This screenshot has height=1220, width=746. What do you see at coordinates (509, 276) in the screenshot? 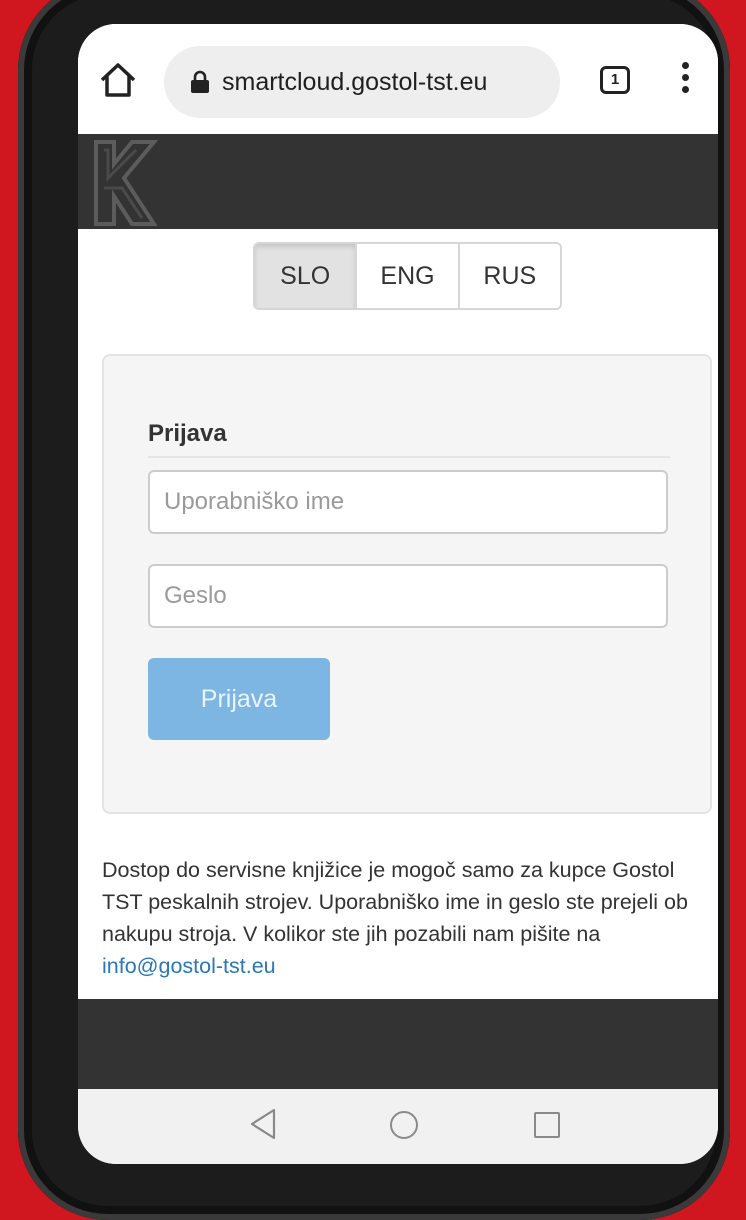
I see `lang-rus-button: RUS` at bounding box center [509, 276].